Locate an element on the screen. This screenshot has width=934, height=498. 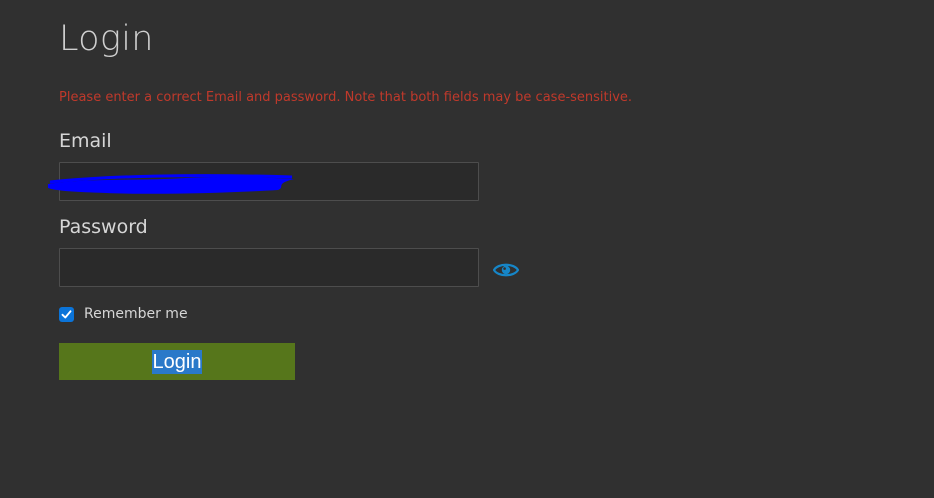
login-button-label: Login is located at coordinates (177, 361).